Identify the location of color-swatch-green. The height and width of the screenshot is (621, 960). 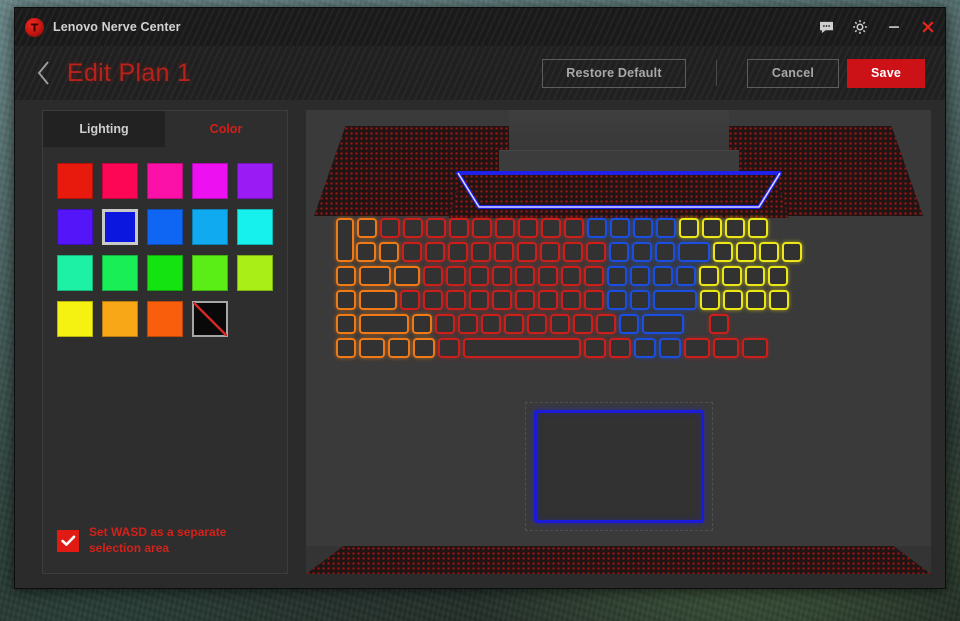
(165, 273).